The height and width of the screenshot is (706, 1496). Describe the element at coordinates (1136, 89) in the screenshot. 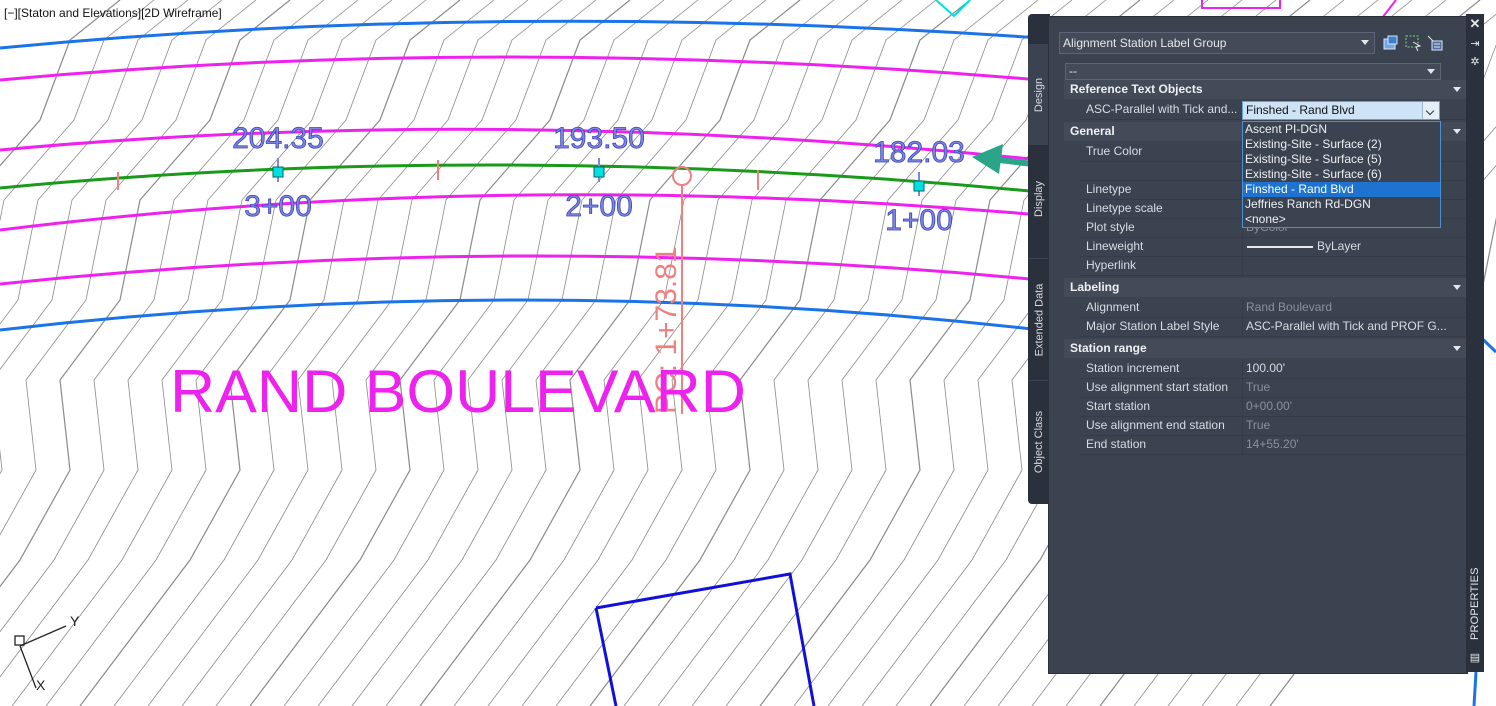

I see `section-title: Reference Text Objects` at that location.